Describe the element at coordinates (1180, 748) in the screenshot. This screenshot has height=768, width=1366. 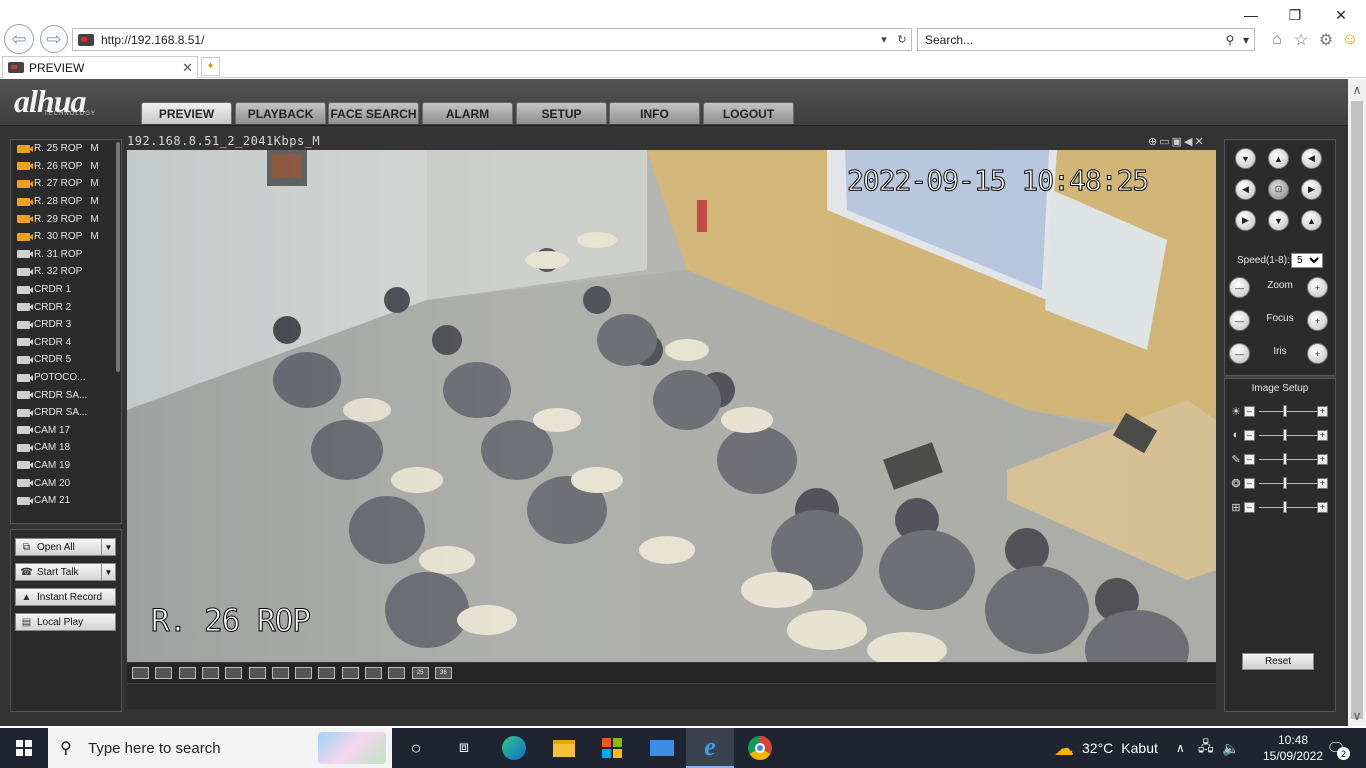
I see `tray-chevron-icon: ∧` at that location.